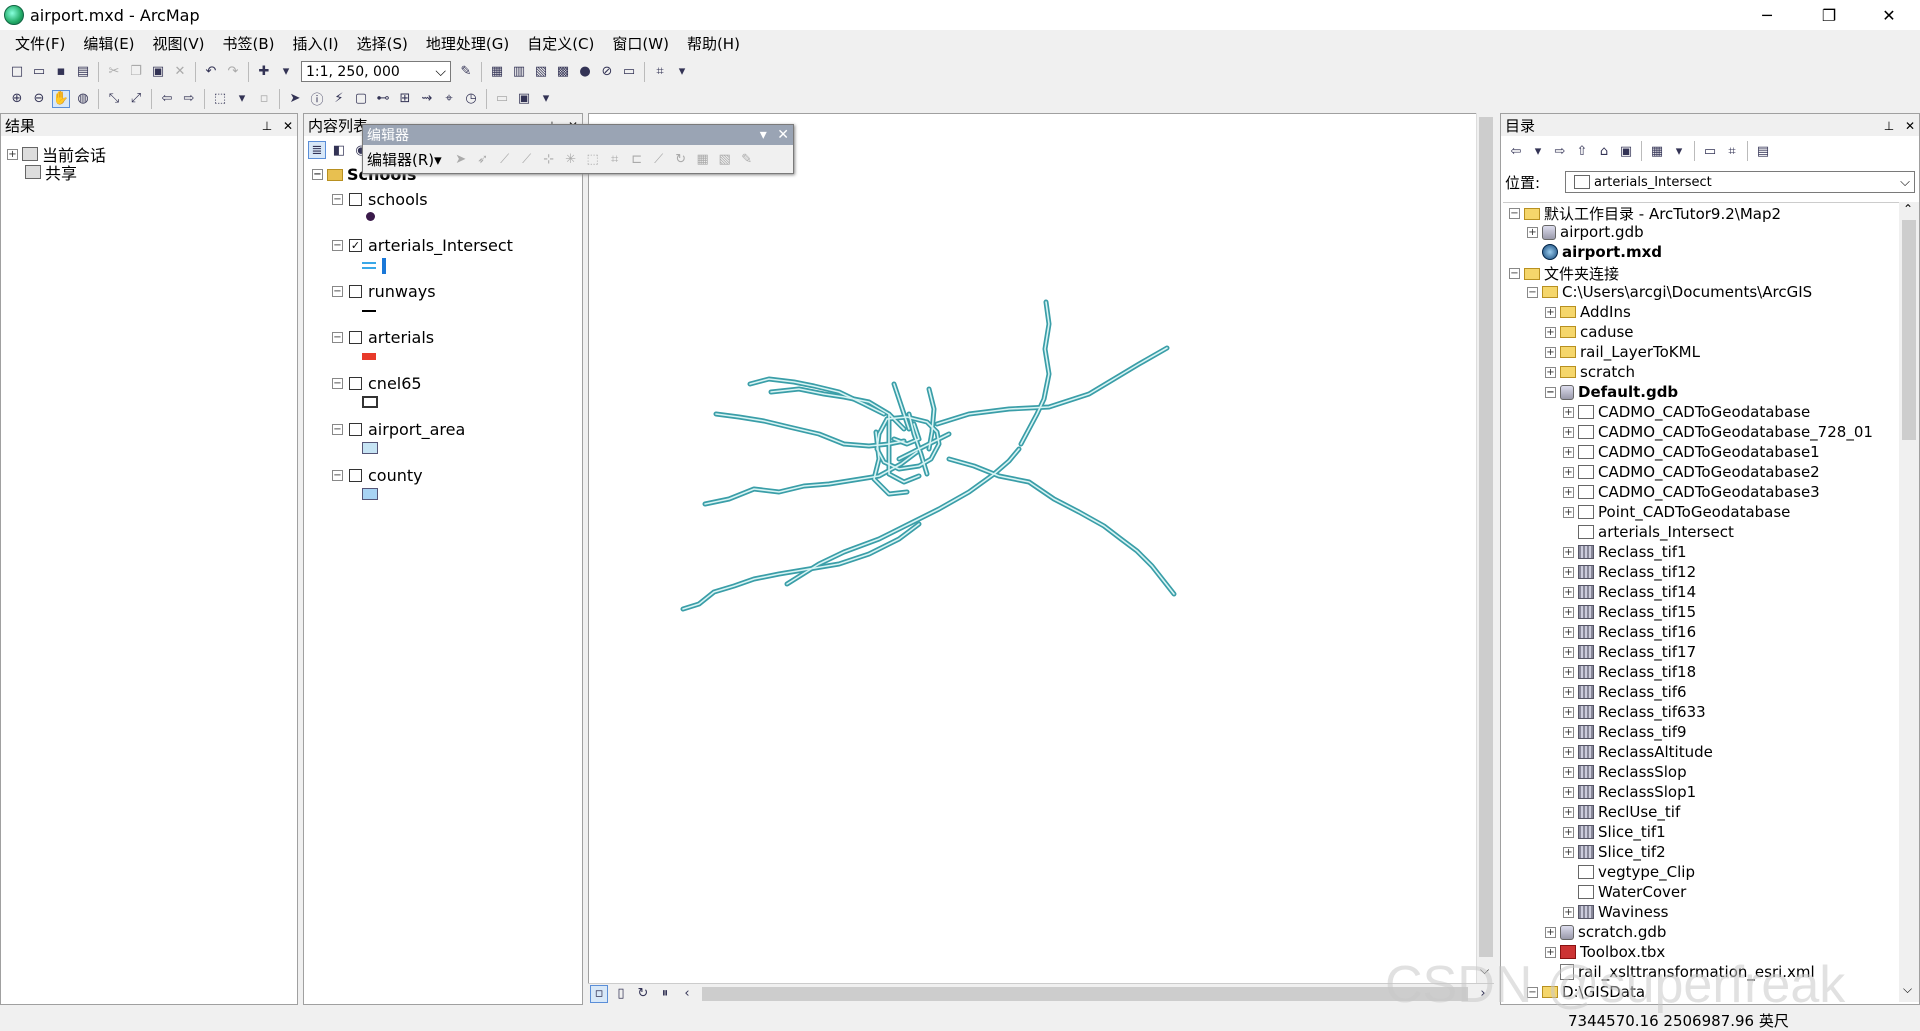  Describe the element at coordinates (398, 429) in the screenshot. I see `toc-layer-airport-area: − airport_area` at that location.